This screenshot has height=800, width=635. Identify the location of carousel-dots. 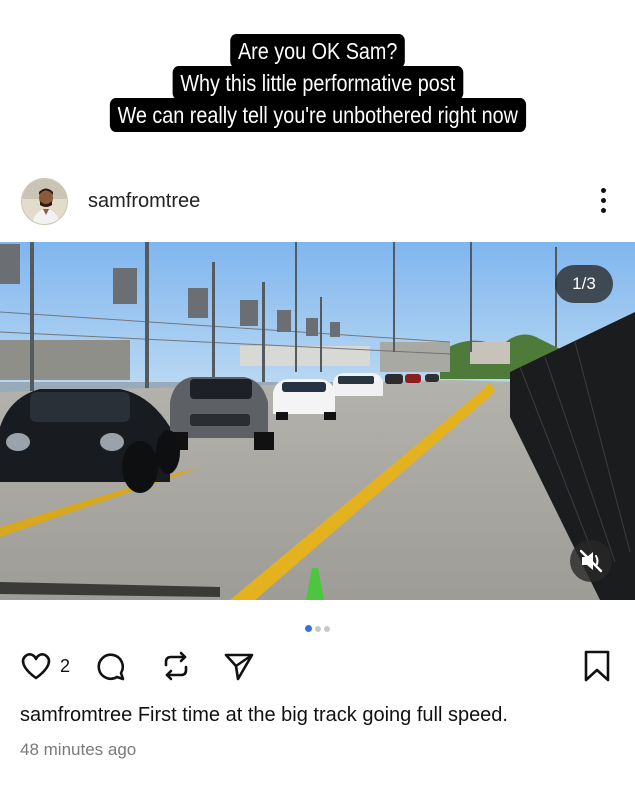
(317, 626).